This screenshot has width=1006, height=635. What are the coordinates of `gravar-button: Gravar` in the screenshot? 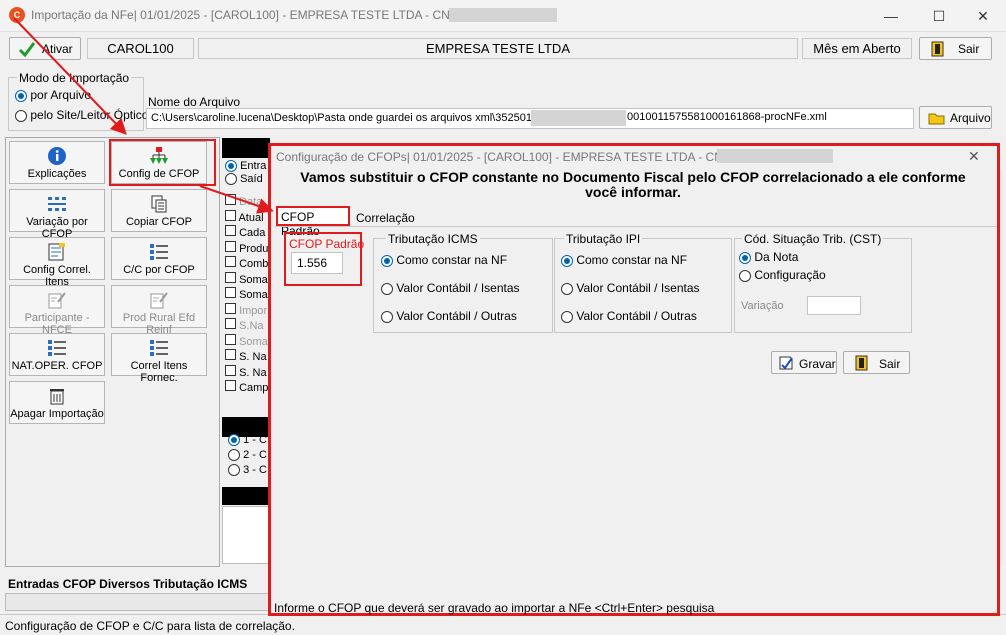 It's located at (804, 362).